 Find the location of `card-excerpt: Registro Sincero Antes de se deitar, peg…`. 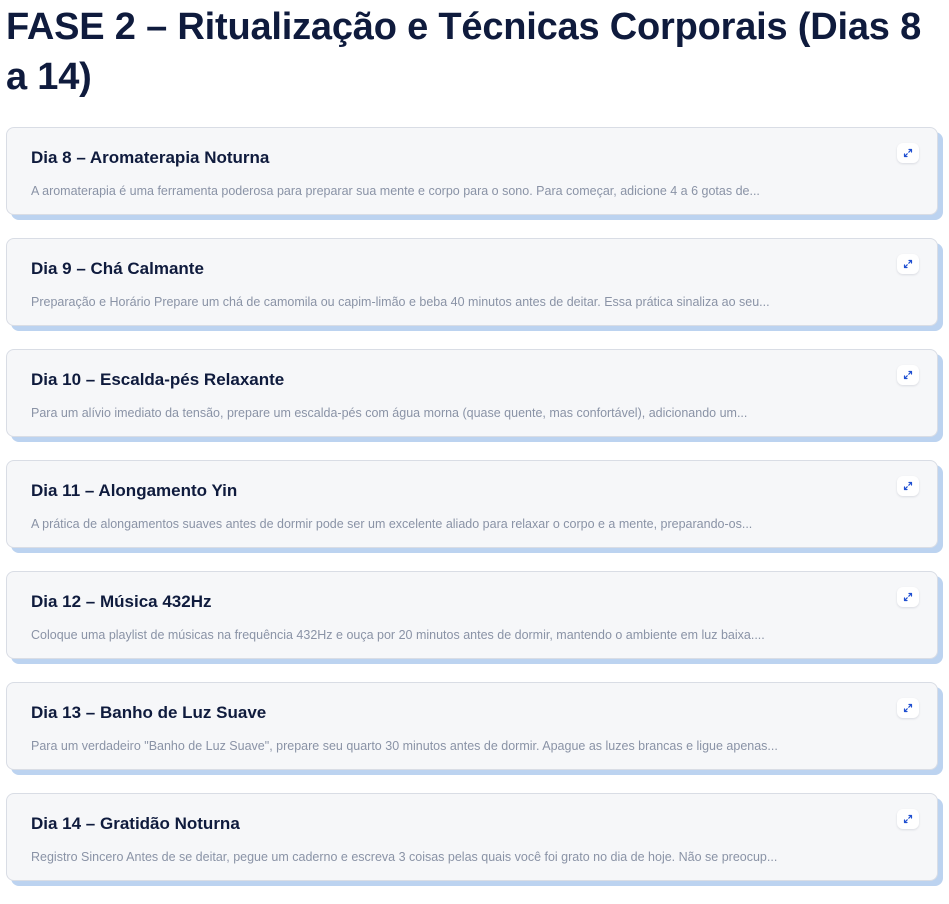

card-excerpt: Registro Sincero Antes de se deitar, peg… is located at coordinates (404, 857).